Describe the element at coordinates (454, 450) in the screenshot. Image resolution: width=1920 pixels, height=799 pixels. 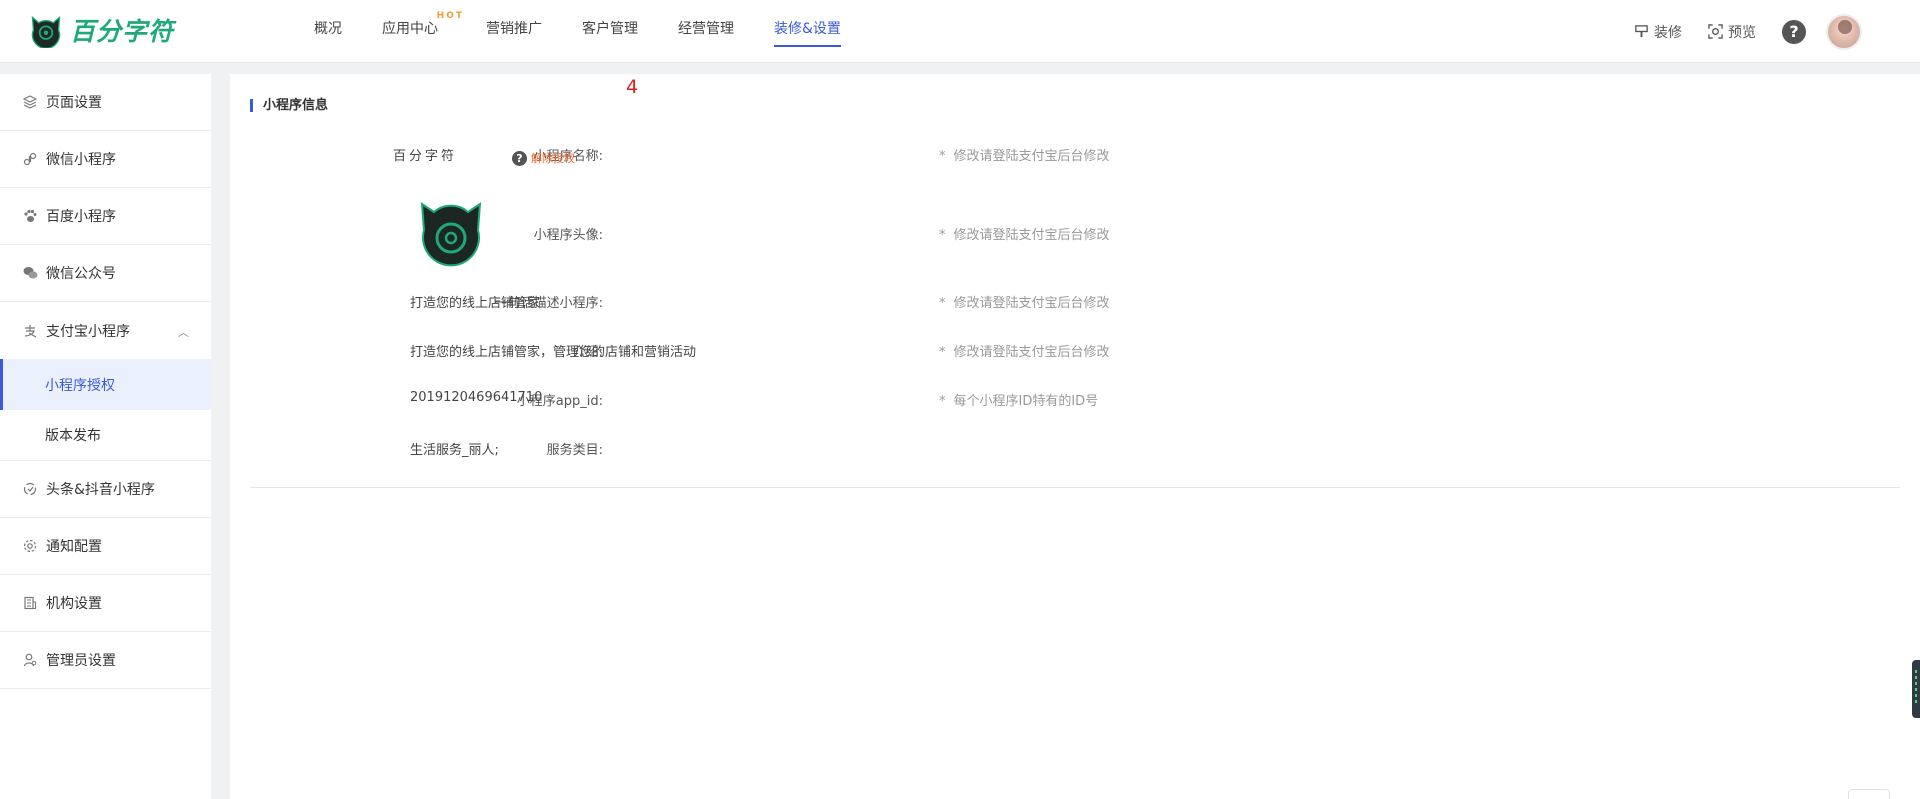
I see `category-value: 生活服务_丽人;` at that location.